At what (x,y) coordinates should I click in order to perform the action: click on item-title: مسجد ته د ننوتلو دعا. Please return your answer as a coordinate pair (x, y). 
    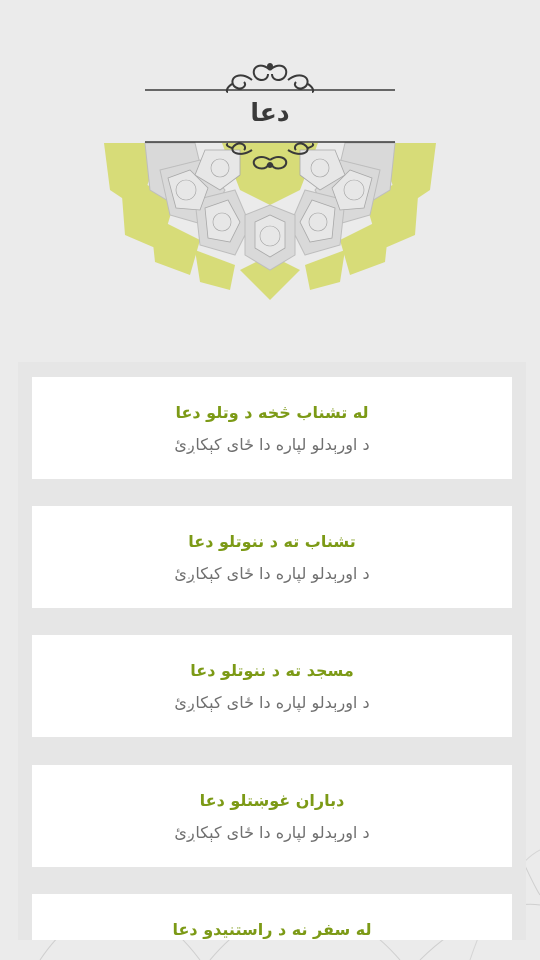
    Looking at the image, I should click on (272, 670).